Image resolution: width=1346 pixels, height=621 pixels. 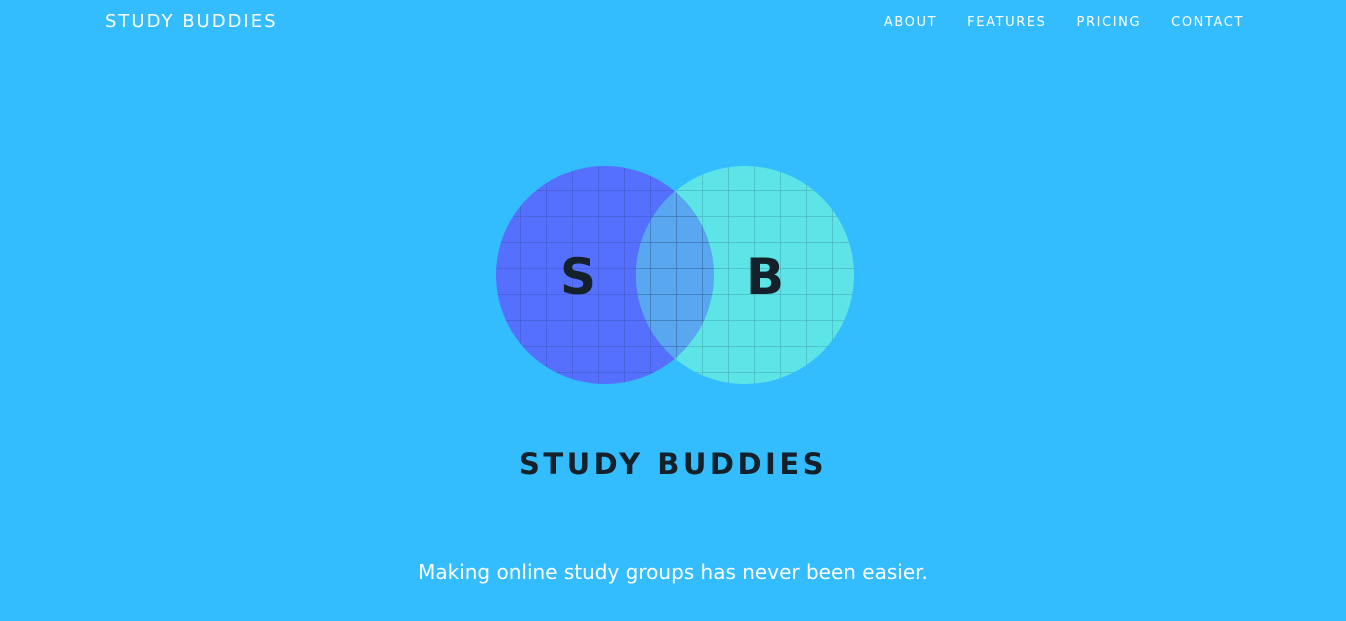 What do you see at coordinates (1064, 23) in the screenshot?
I see `main-nav: ABOUT FEATURES PRICING CONTACT` at bounding box center [1064, 23].